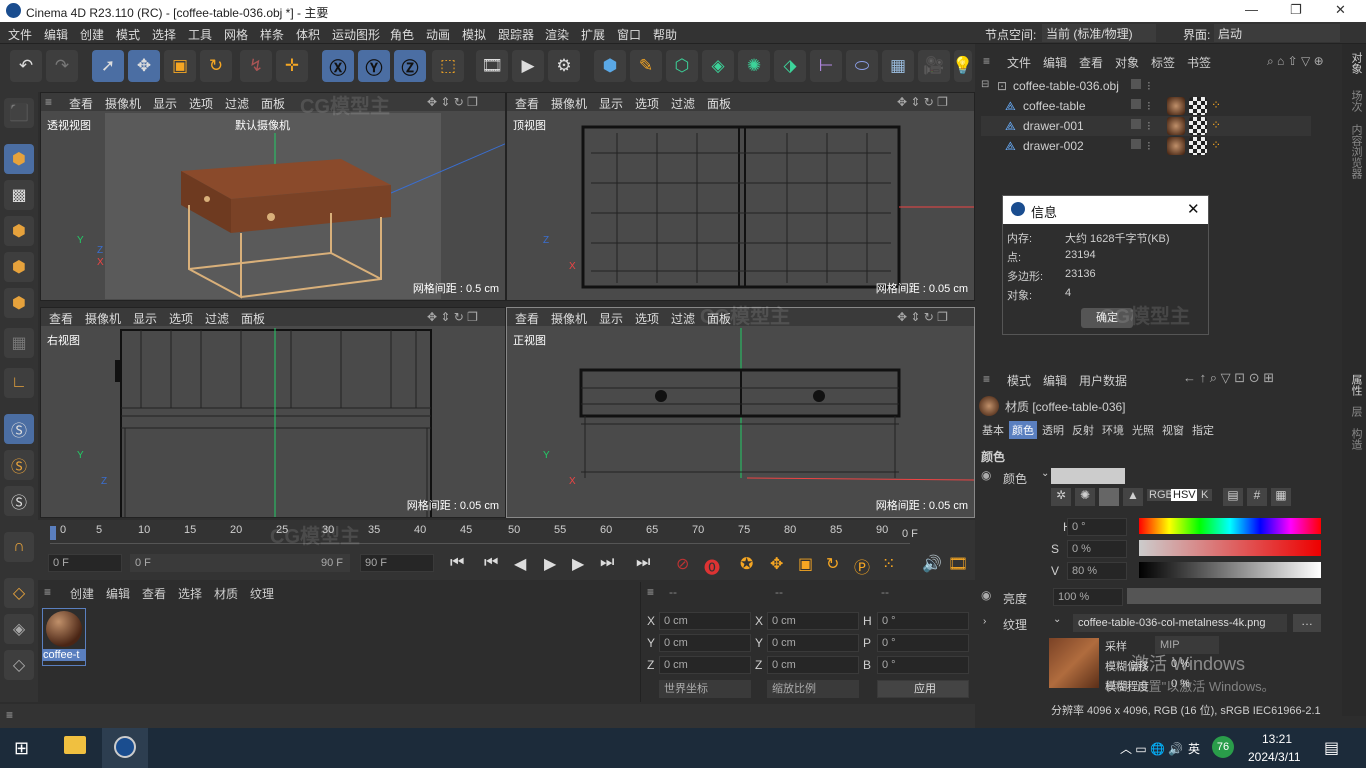 This screenshot has height=768, width=1366. Describe the element at coordinates (1193, 209) in the screenshot. I see `info-dialog-close-icon: ✕` at that location.